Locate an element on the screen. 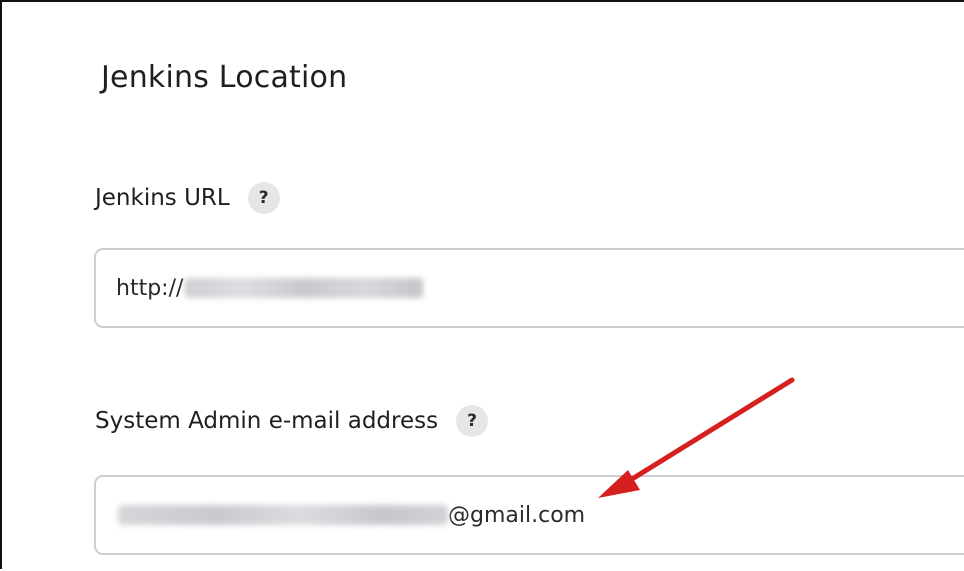 Image resolution: width=964 pixels, height=571 pixels. redacted-url-blur is located at coordinates (304, 288).